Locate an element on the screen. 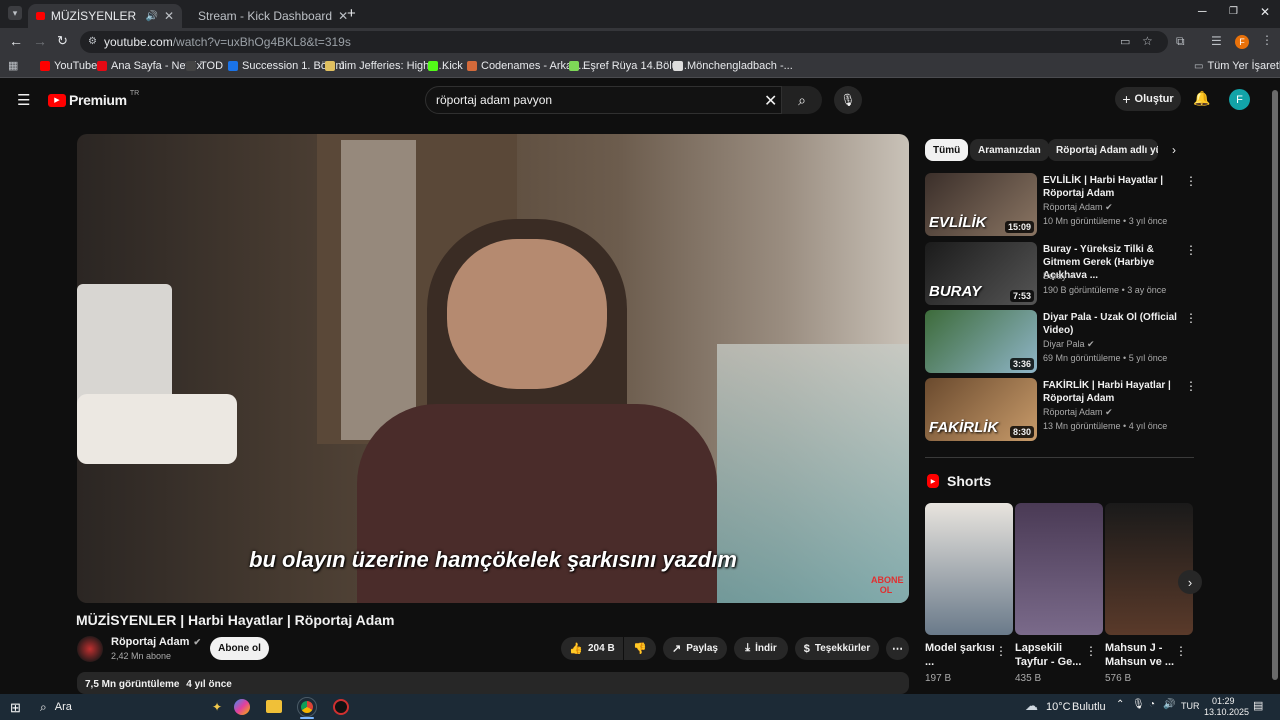 Image resolution: width=1280 pixels, height=720 pixels. download-button: ⤓ İndir is located at coordinates (761, 648).